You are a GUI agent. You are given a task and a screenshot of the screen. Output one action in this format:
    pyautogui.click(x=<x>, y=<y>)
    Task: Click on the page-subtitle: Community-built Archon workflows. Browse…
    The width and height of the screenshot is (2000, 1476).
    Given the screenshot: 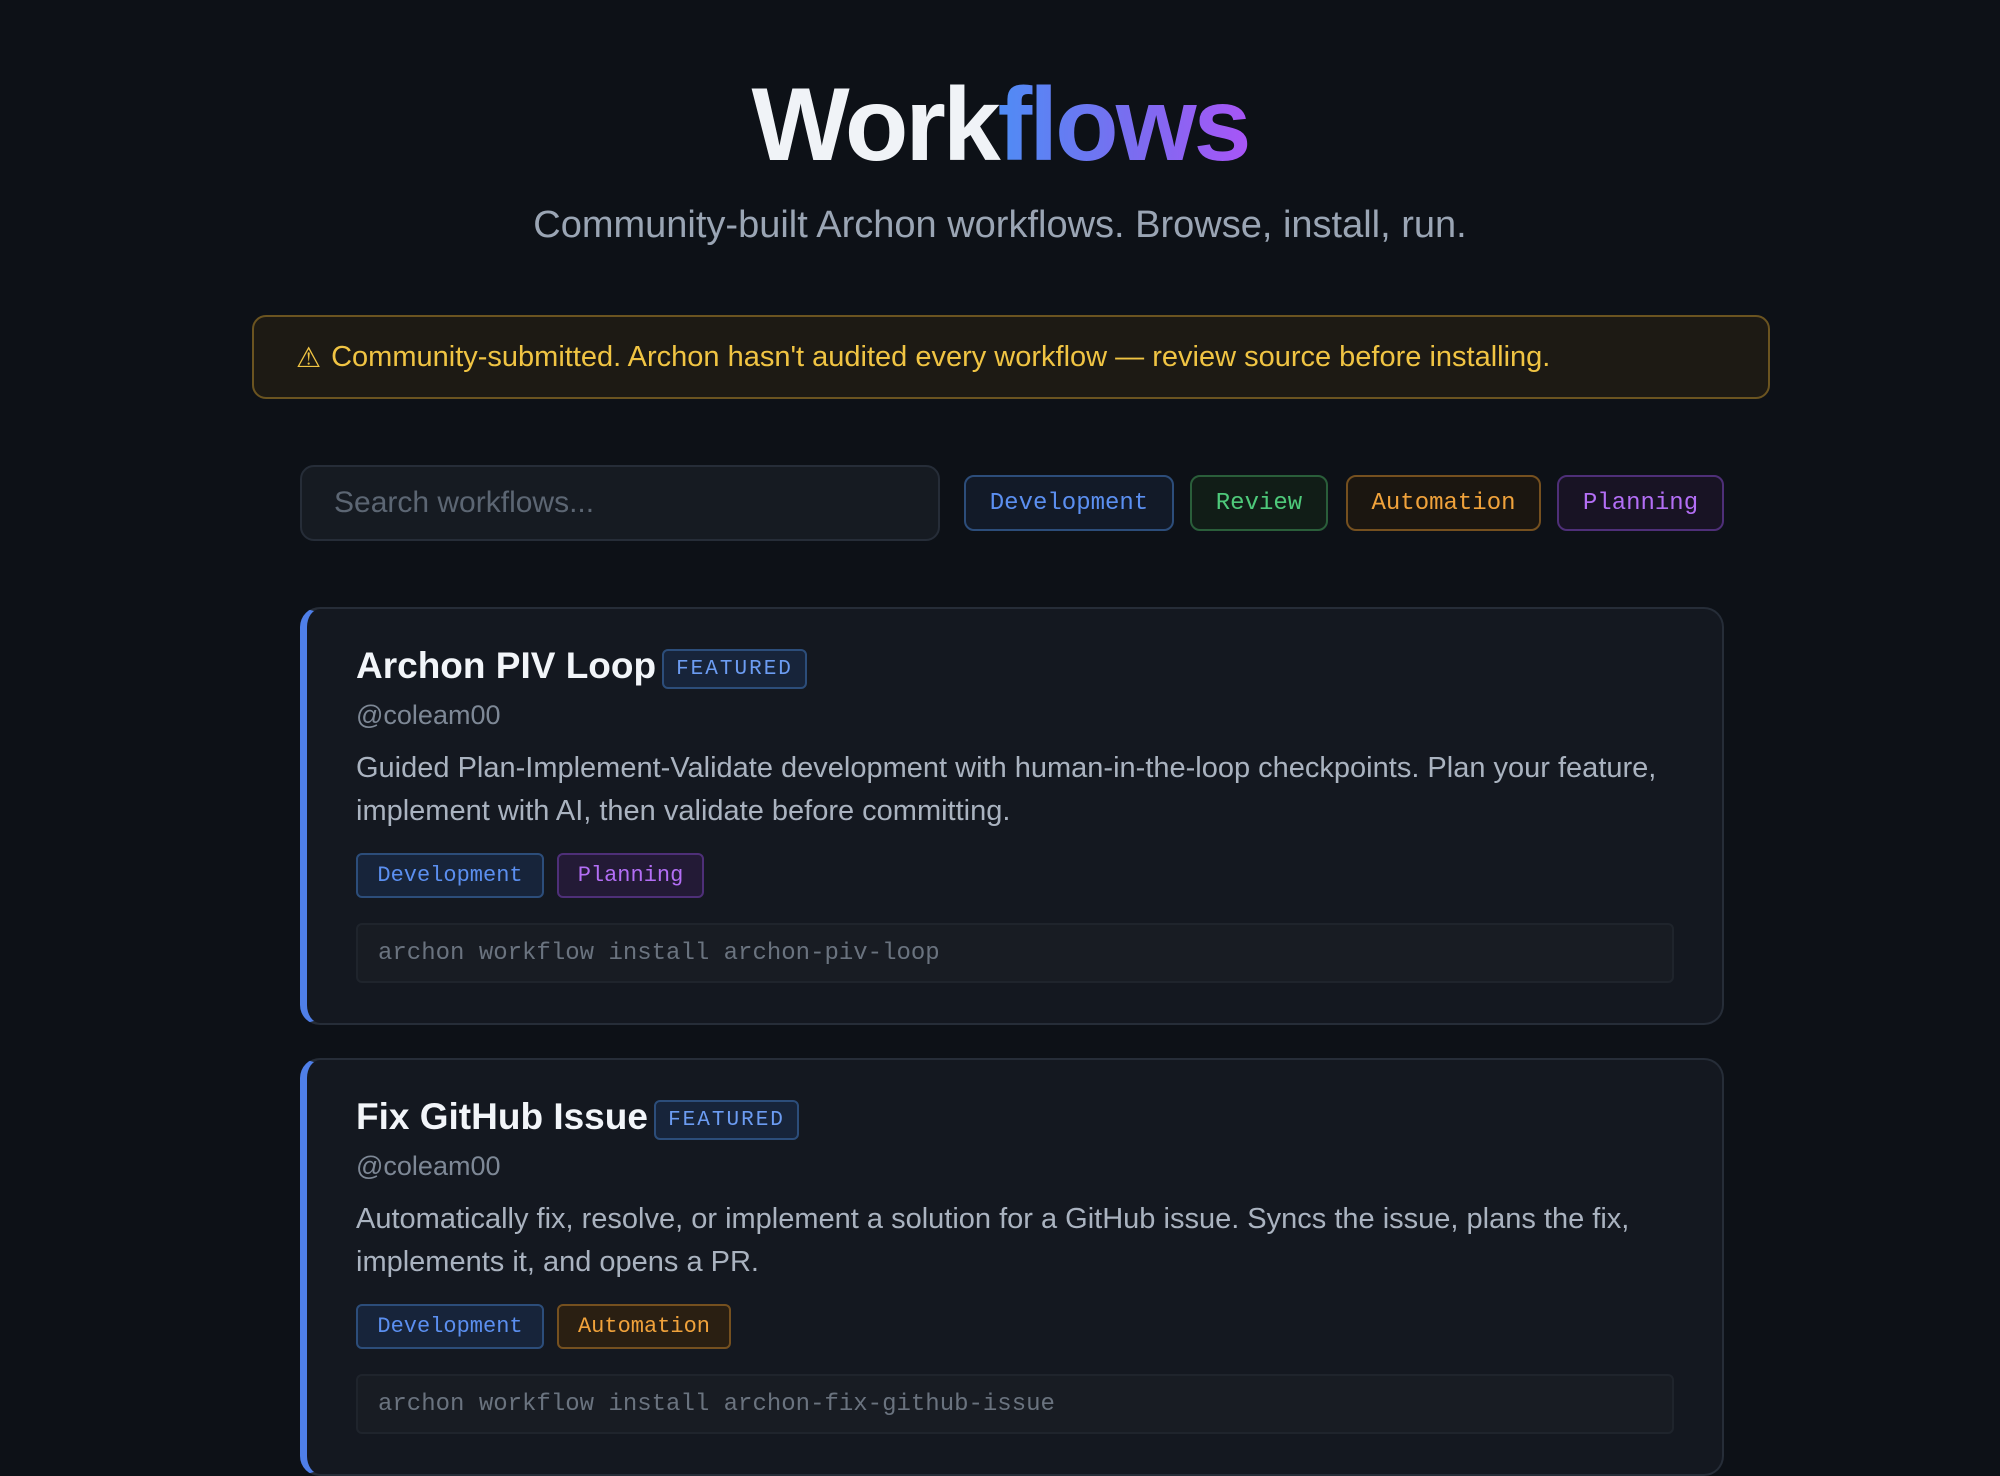 What is the action you would take?
    pyautogui.click(x=1000, y=225)
    